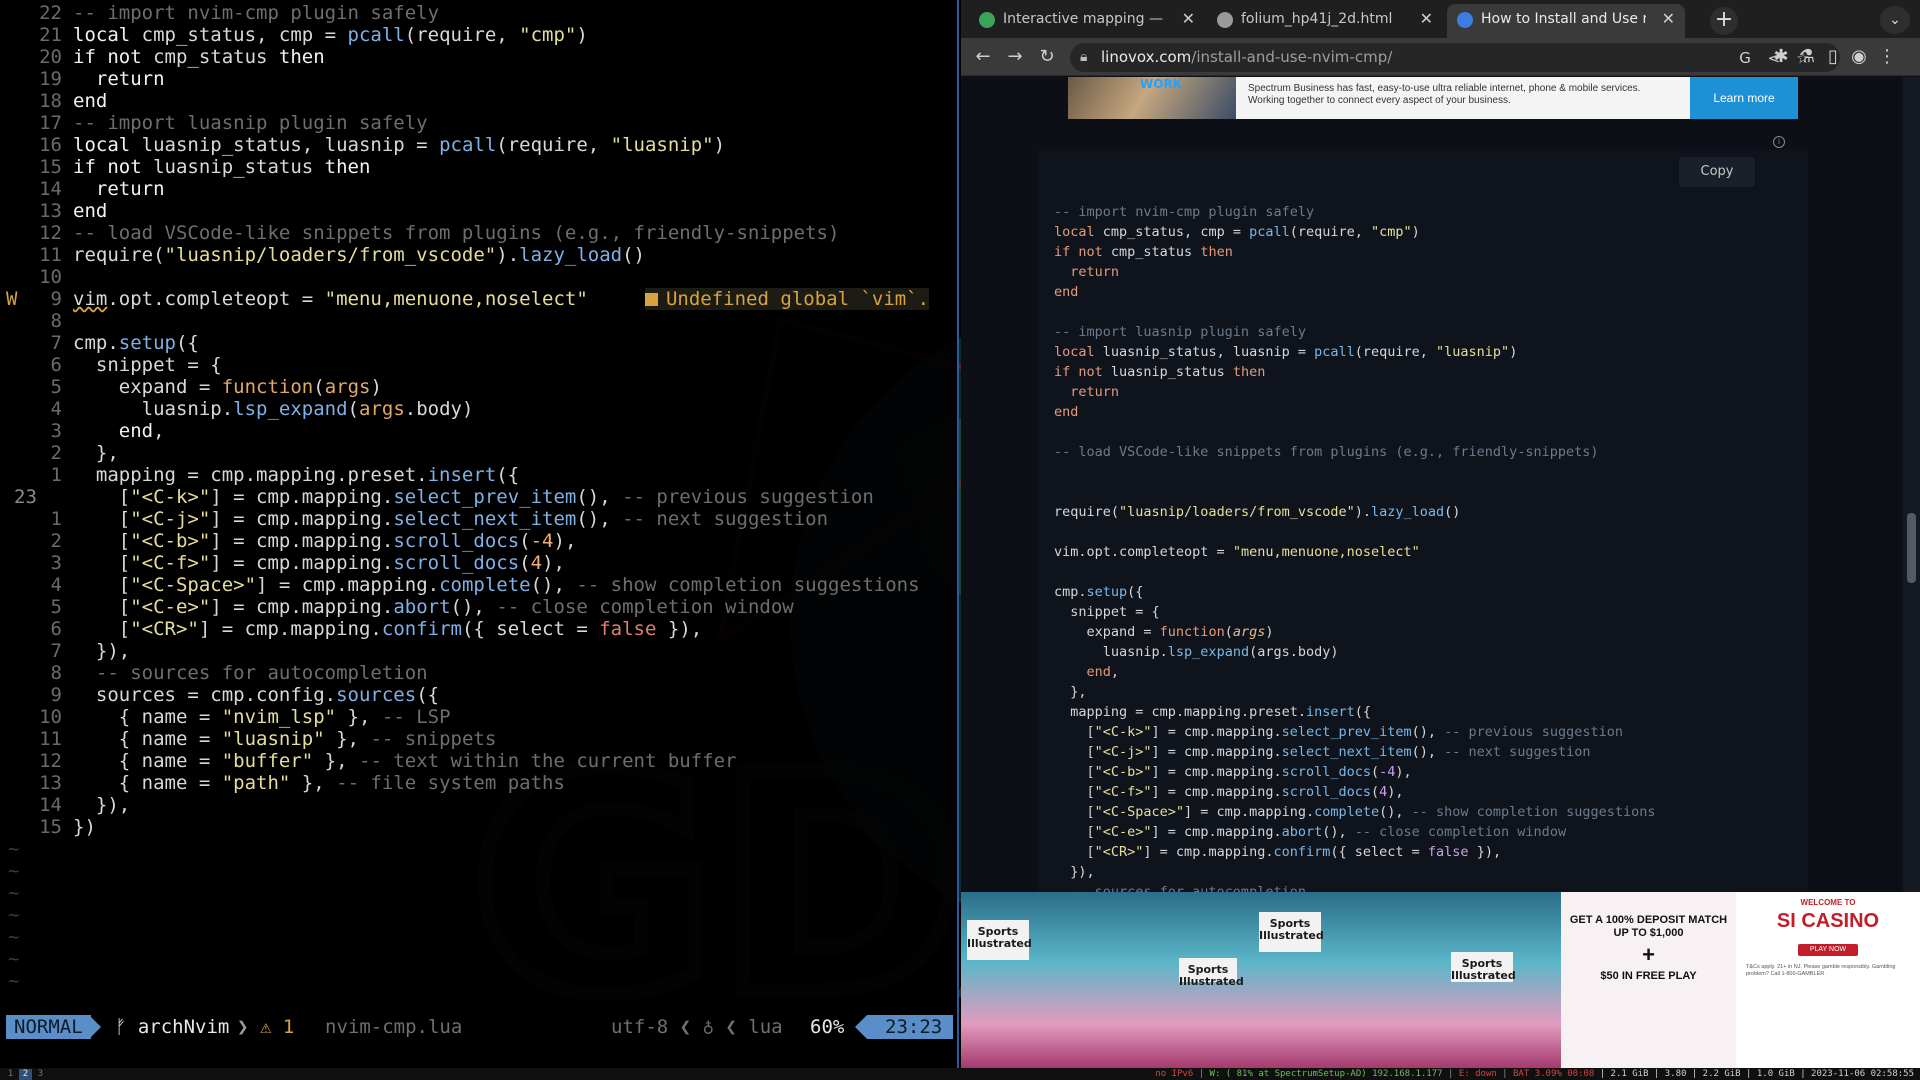 This screenshot has height=1080, width=1920. Describe the element at coordinates (183, 1027) in the screenshot. I see `branch-name: archNvim` at that location.